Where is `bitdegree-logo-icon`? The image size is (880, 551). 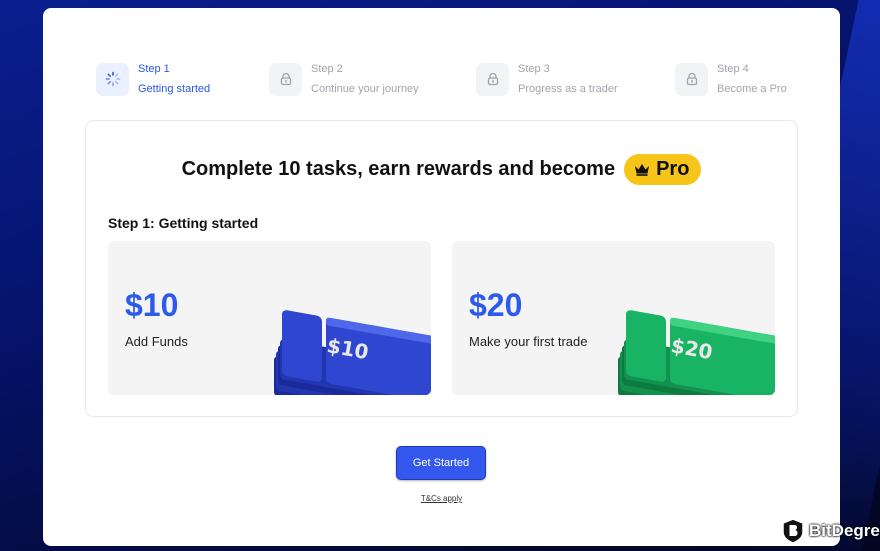 bitdegree-logo-icon is located at coordinates (793, 531).